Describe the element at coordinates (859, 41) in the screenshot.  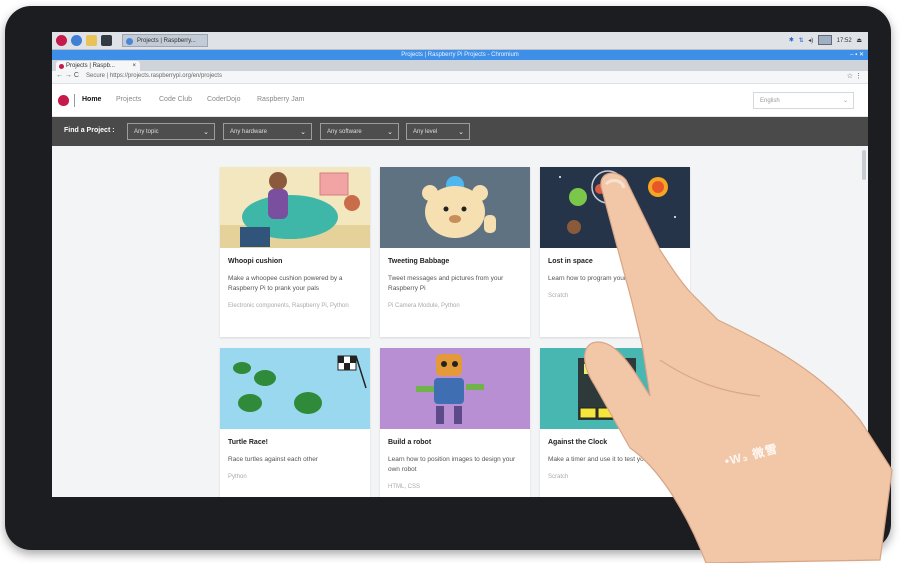
I see `eject-icon: ⏏` at that location.